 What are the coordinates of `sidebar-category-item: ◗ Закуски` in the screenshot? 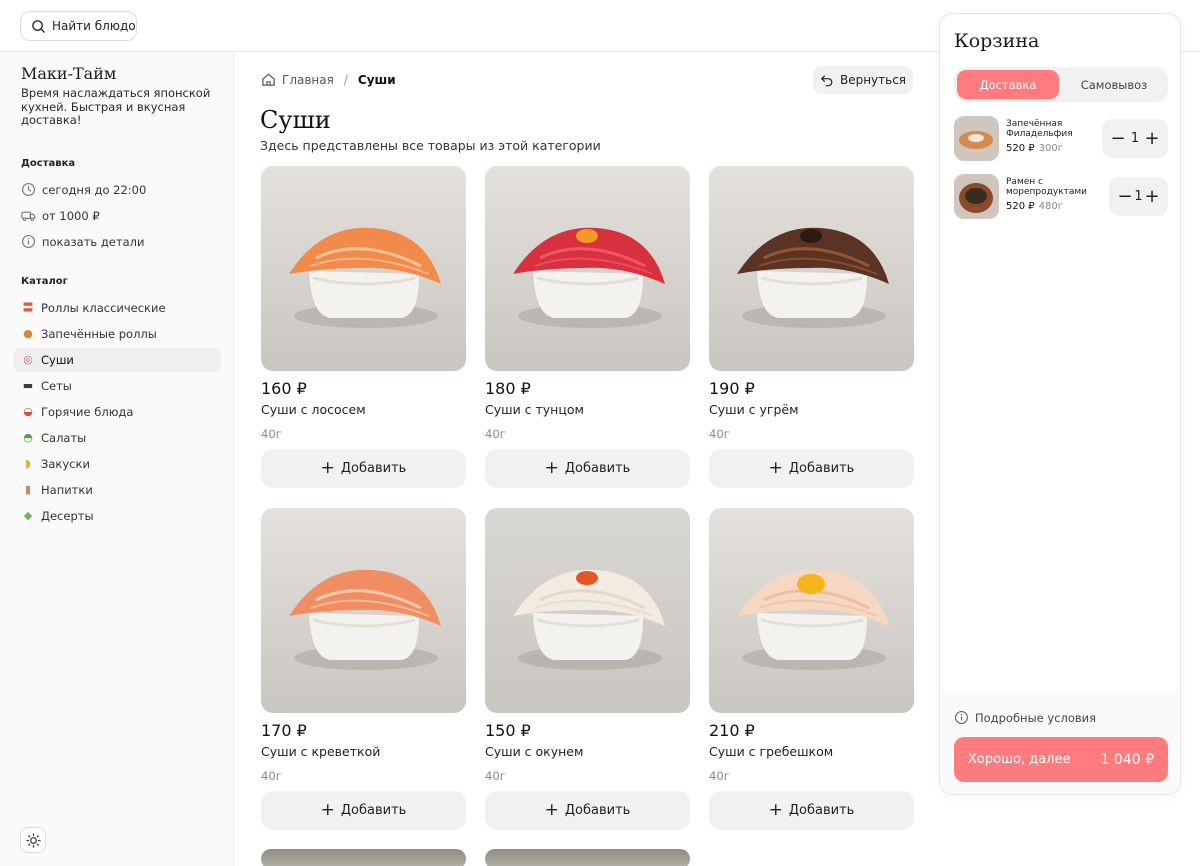 It's located at (117, 464).